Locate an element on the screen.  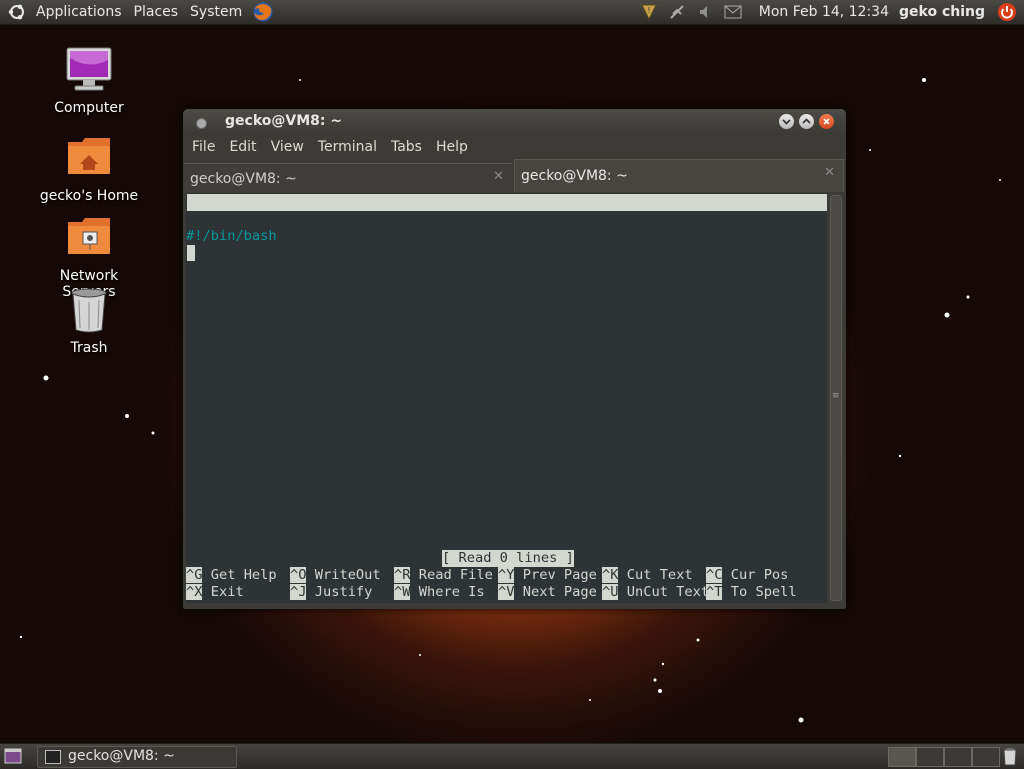
shortcut-key: ^G is located at coordinates (194, 575).